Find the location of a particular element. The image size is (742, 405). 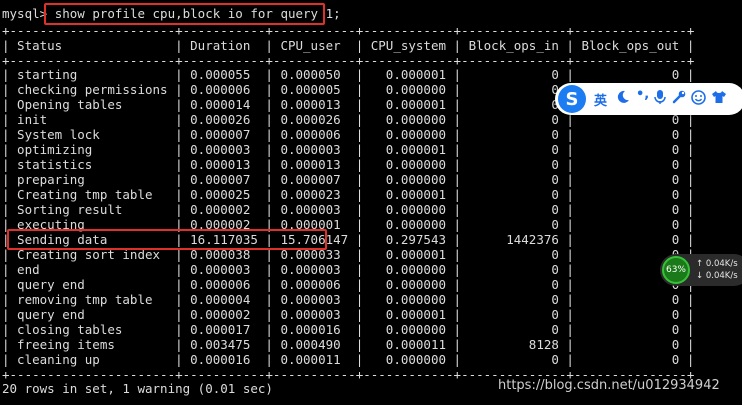

wrench-icon is located at coordinates (679, 99).